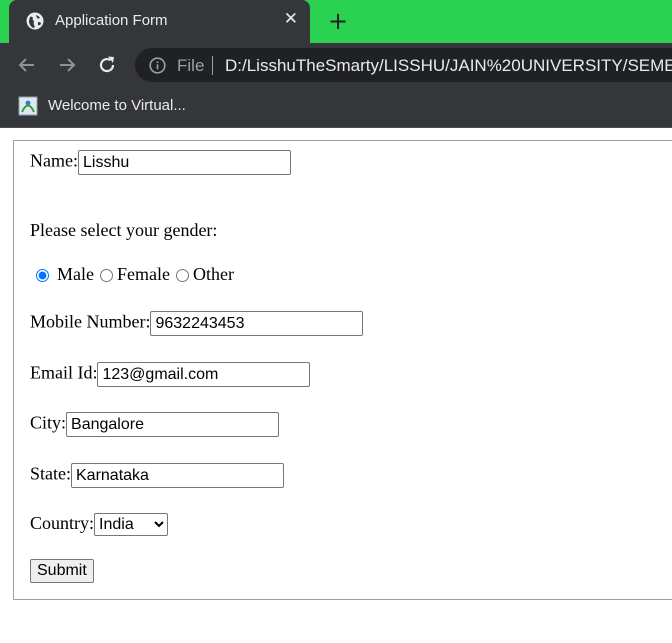 The image size is (672, 643). I want to click on submit-row: Submit, so click(62, 571).